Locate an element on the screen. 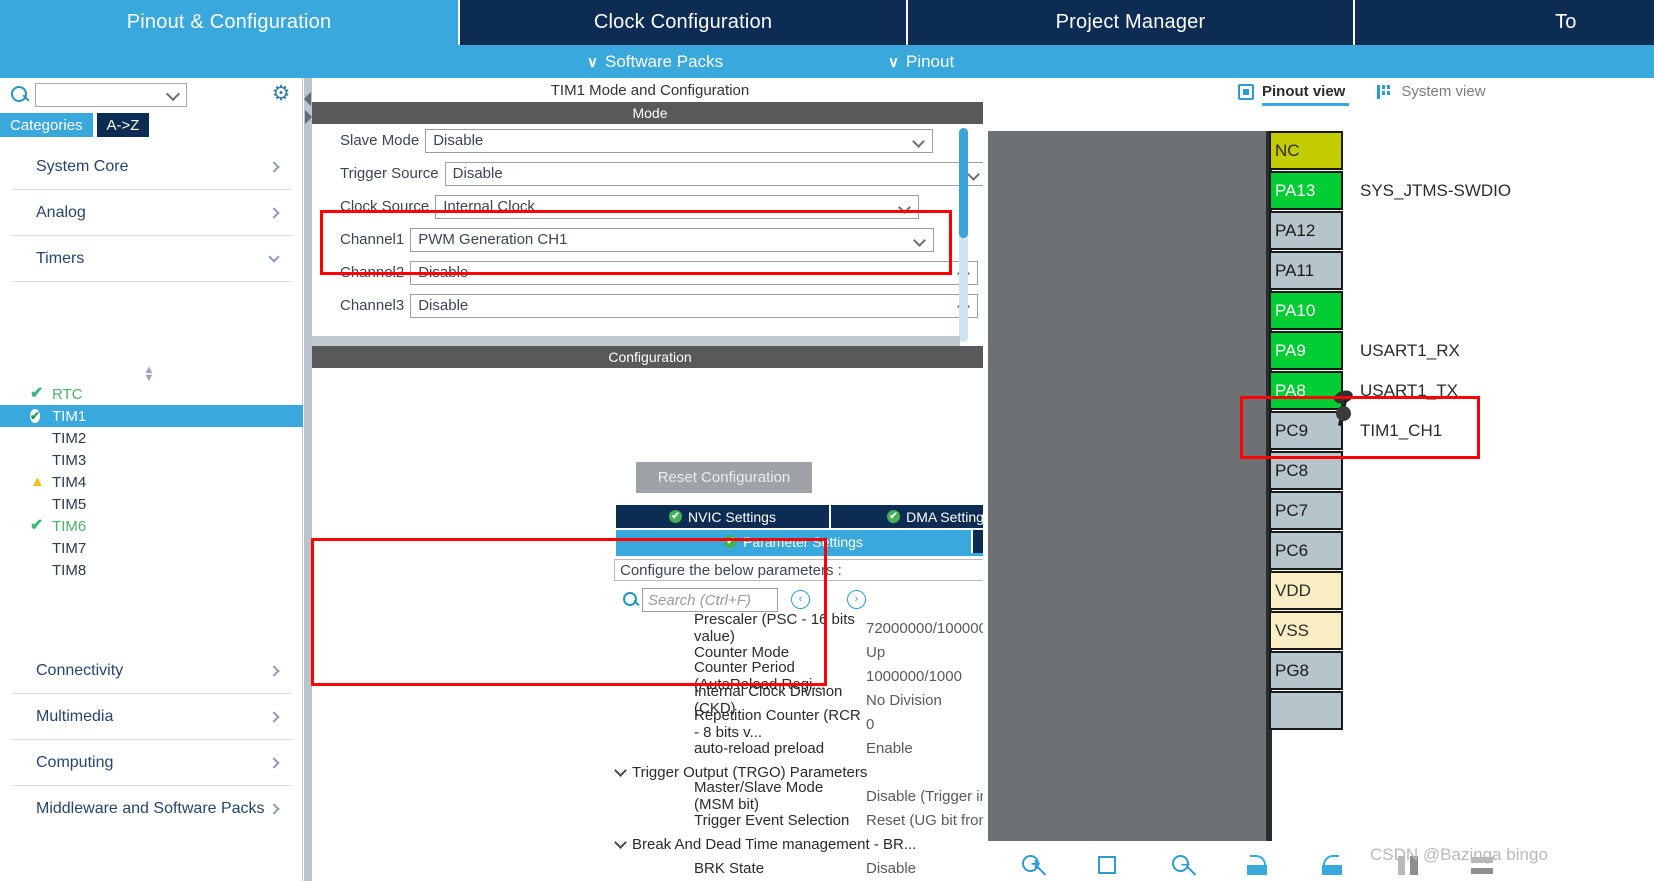 The height and width of the screenshot is (881, 1654). peripheral-label: RTC is located at coordinates (67, 394).